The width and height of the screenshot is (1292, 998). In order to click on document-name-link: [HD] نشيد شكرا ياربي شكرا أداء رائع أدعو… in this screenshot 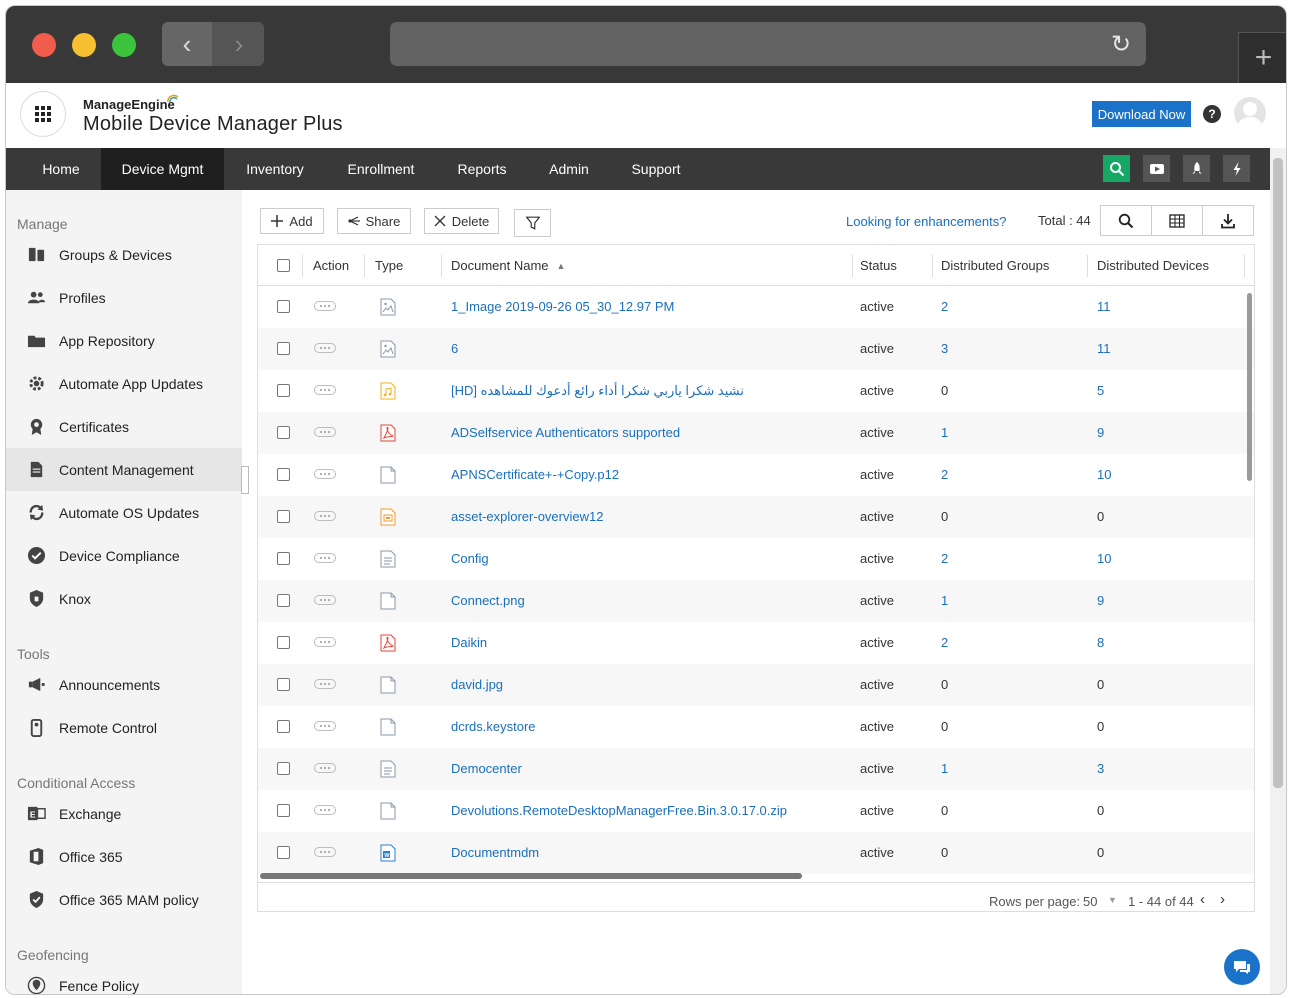, I will do `click(597, 391)`.